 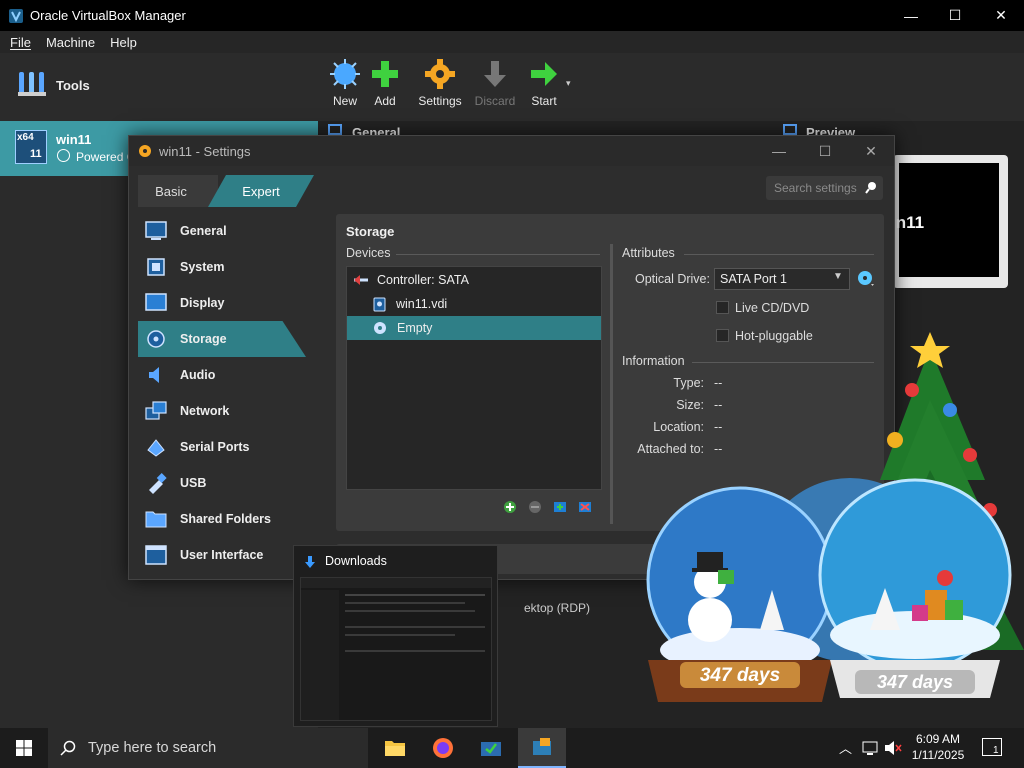 I want to click on system-icon, so click(x=156, y=267).